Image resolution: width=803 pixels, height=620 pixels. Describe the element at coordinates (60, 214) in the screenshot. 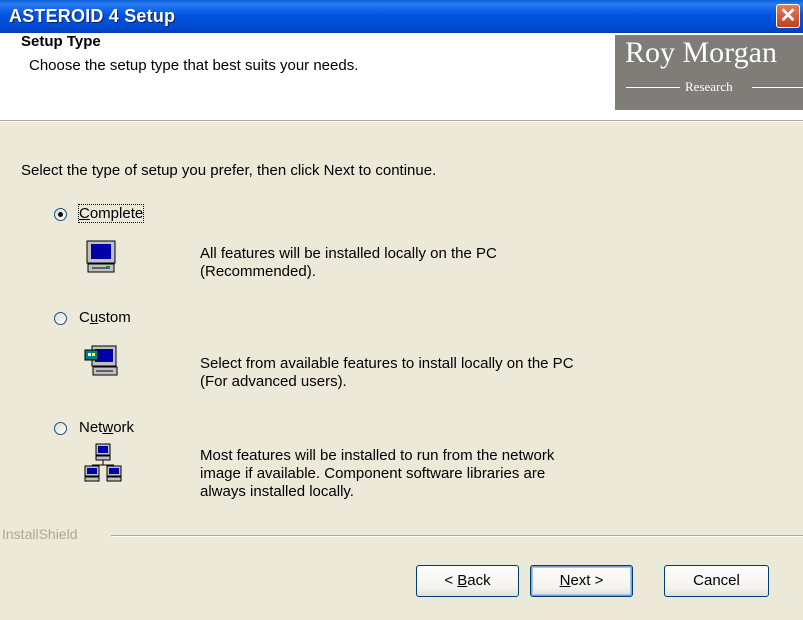

I see `radio-complete` at that location.